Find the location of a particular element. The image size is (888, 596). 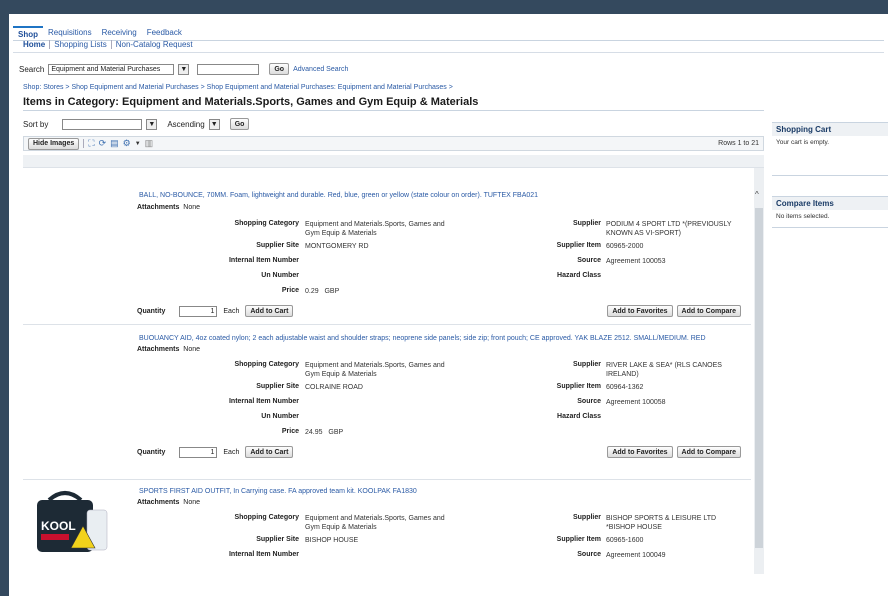

price-currency: GBP is located at coordinates (332, 291).